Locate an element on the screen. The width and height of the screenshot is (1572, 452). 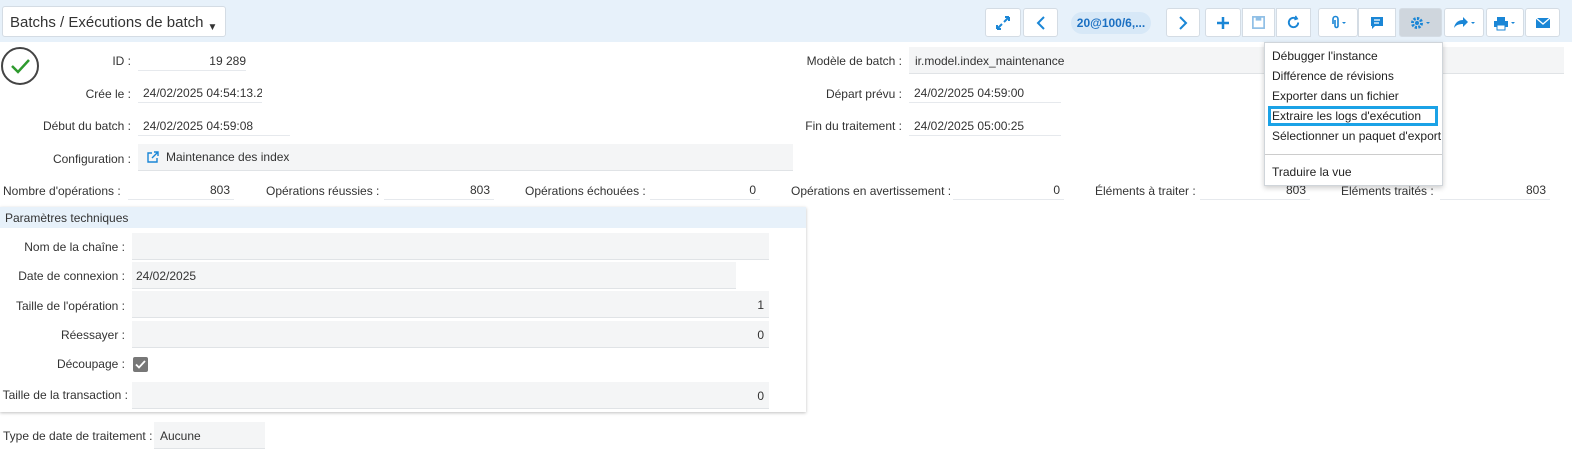
model-label: Modèle de batch : is located at coordinates (854, 61).